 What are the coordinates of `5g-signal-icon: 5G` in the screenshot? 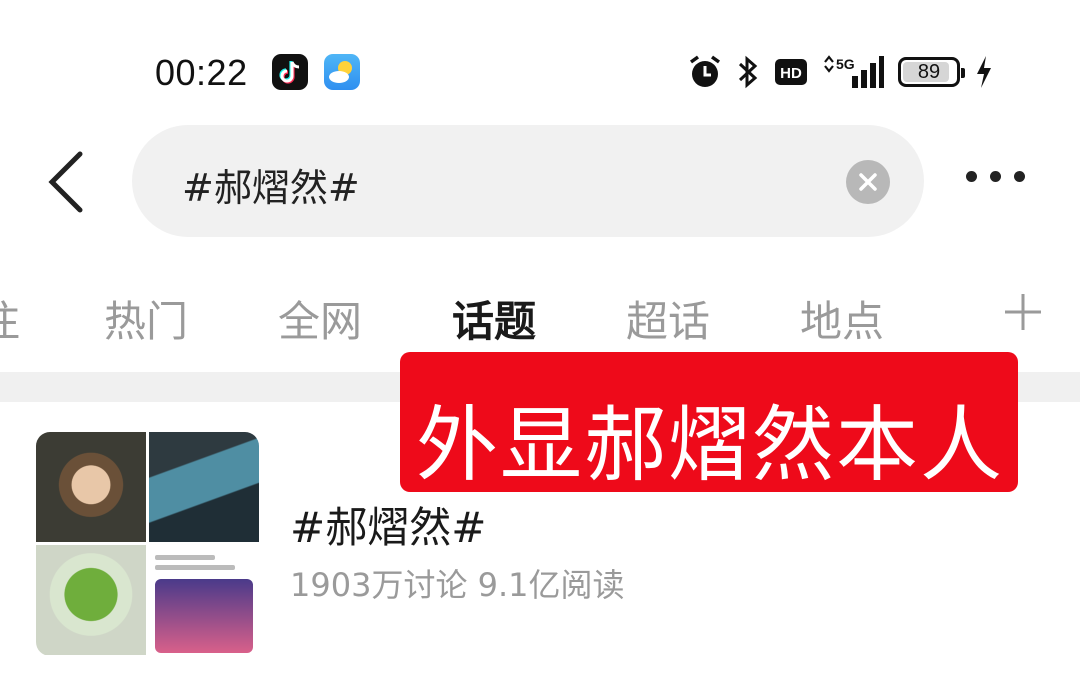 It's located at (854, 71).